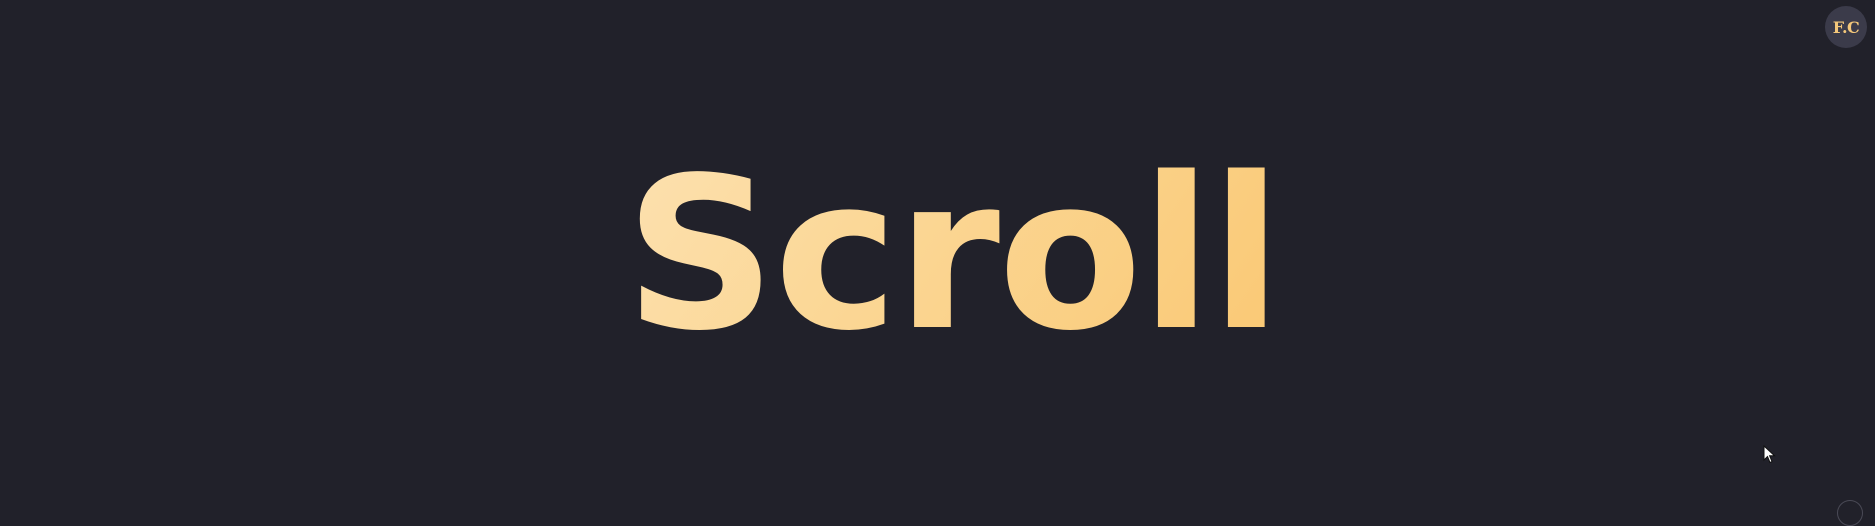  What do you see at coordinates (1769, 454) in the screenshot?
I see `mouse-pointer-icon` at bounding box center [1769, 454].